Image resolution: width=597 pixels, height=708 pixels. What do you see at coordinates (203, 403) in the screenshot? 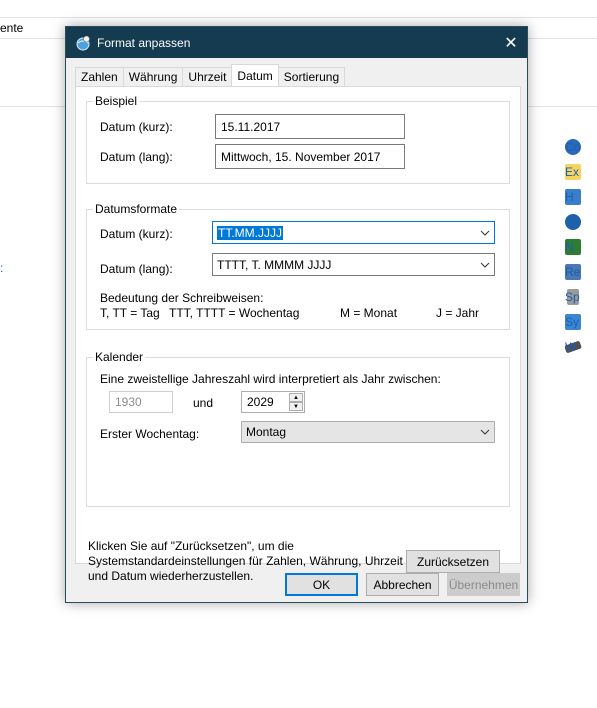
I see `and-label: und` at bounding box center [203, 403].